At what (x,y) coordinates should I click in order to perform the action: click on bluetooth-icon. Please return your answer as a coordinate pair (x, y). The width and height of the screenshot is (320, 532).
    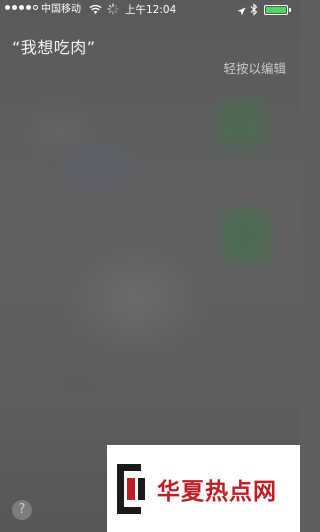
    Looking at the image, I should click on (254, 13).